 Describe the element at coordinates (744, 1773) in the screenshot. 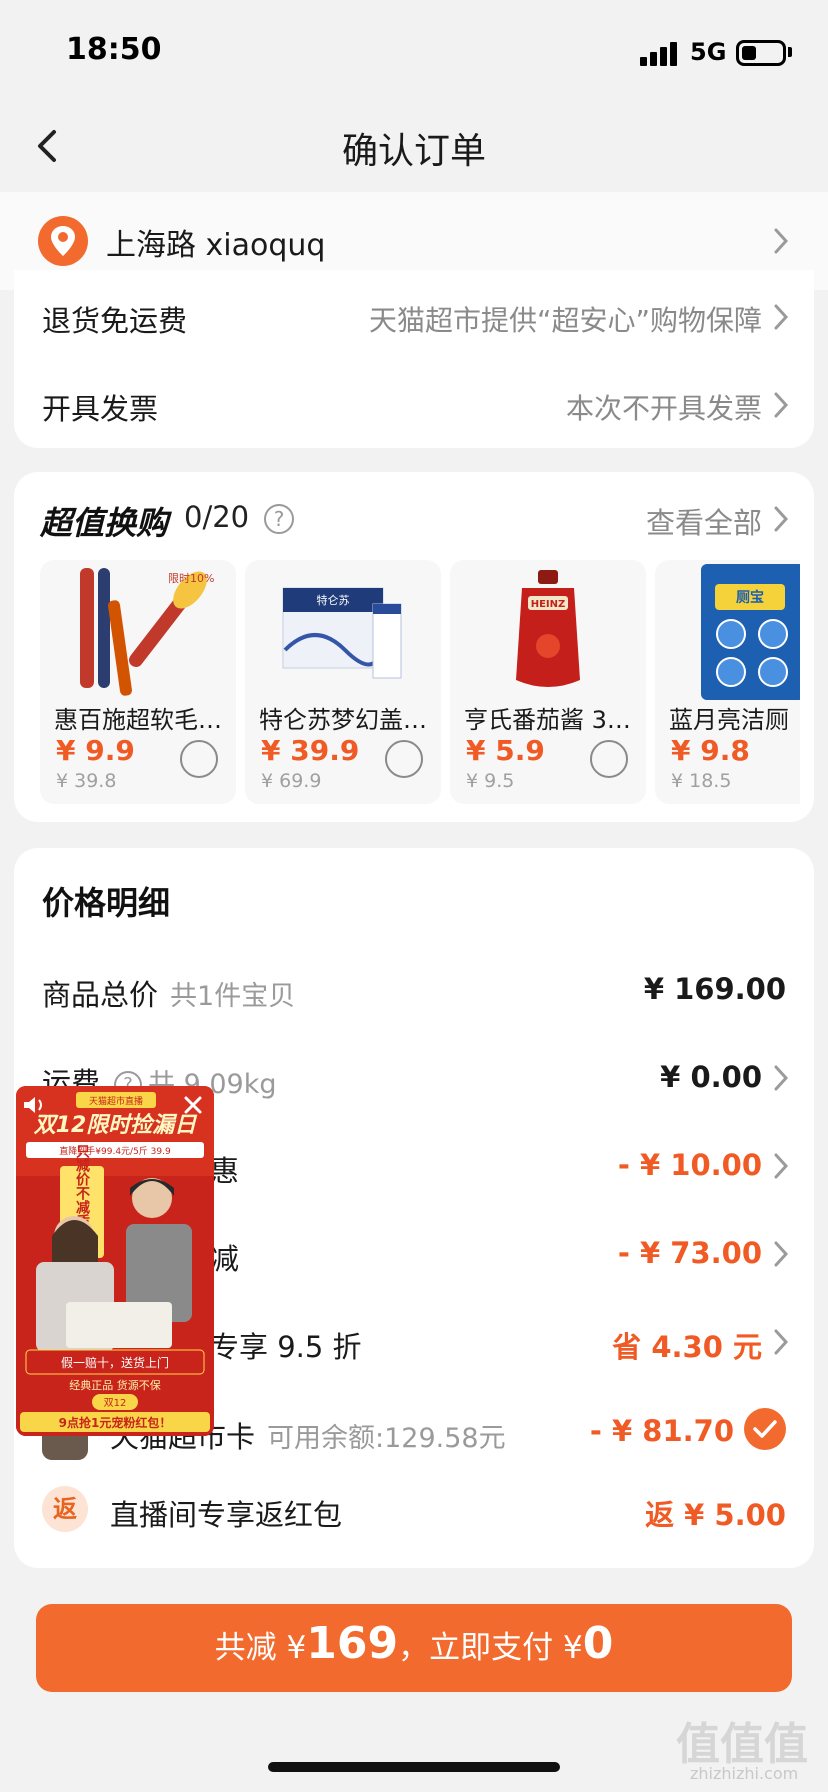

I see `watermark-url: zhizhizhi.com` at that location.